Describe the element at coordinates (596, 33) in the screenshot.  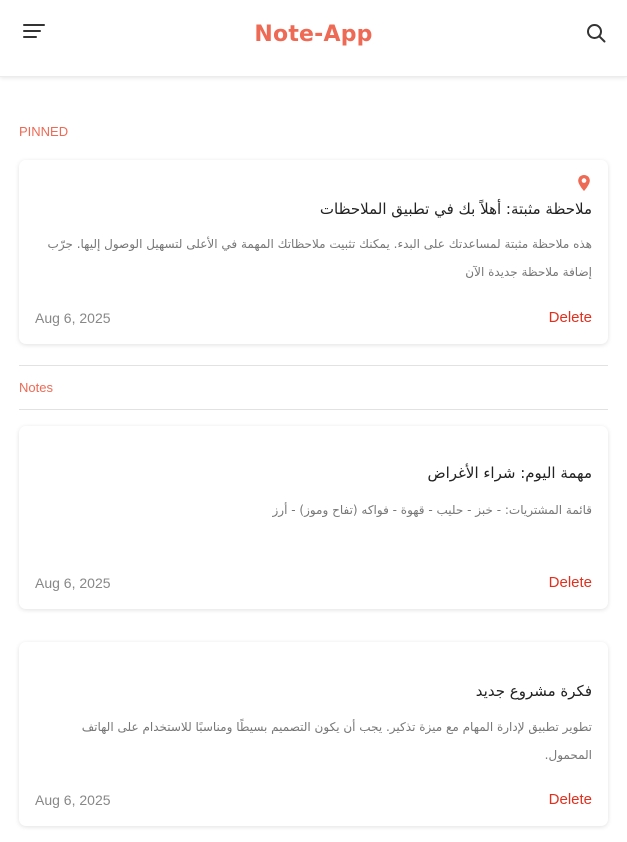
I see `search-icon` at that location.